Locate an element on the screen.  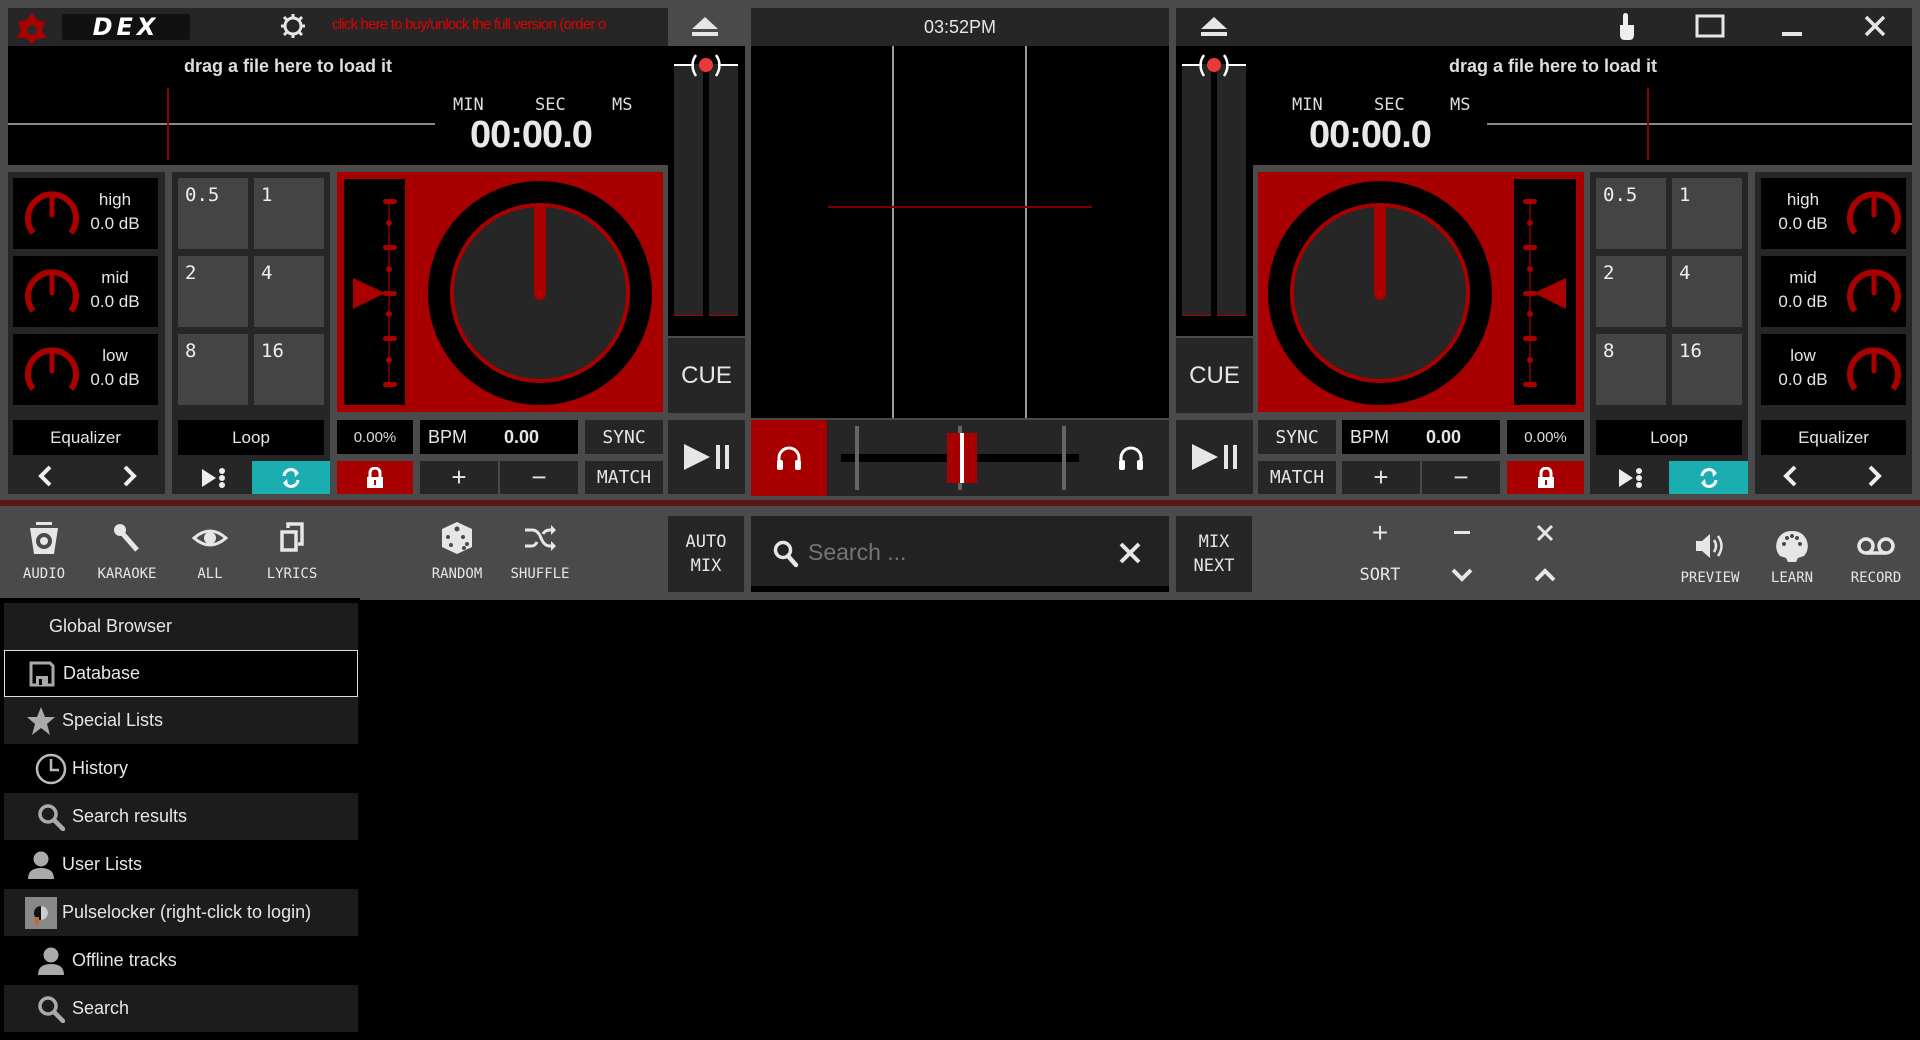
left-gain-knob-handle is located at coordinates (706, 67).